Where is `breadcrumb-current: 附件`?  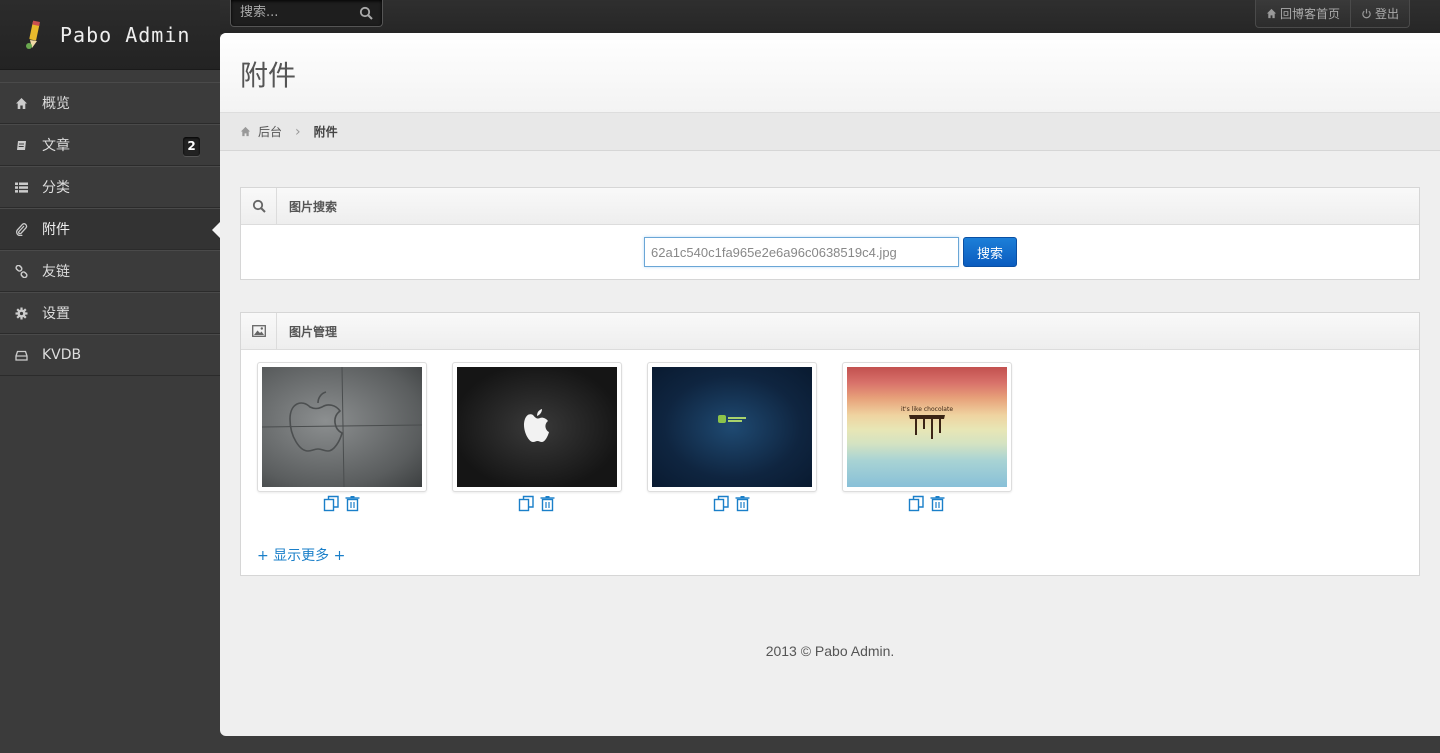
breadcrumb-current: 附件 is located at coordinates (325, 132).